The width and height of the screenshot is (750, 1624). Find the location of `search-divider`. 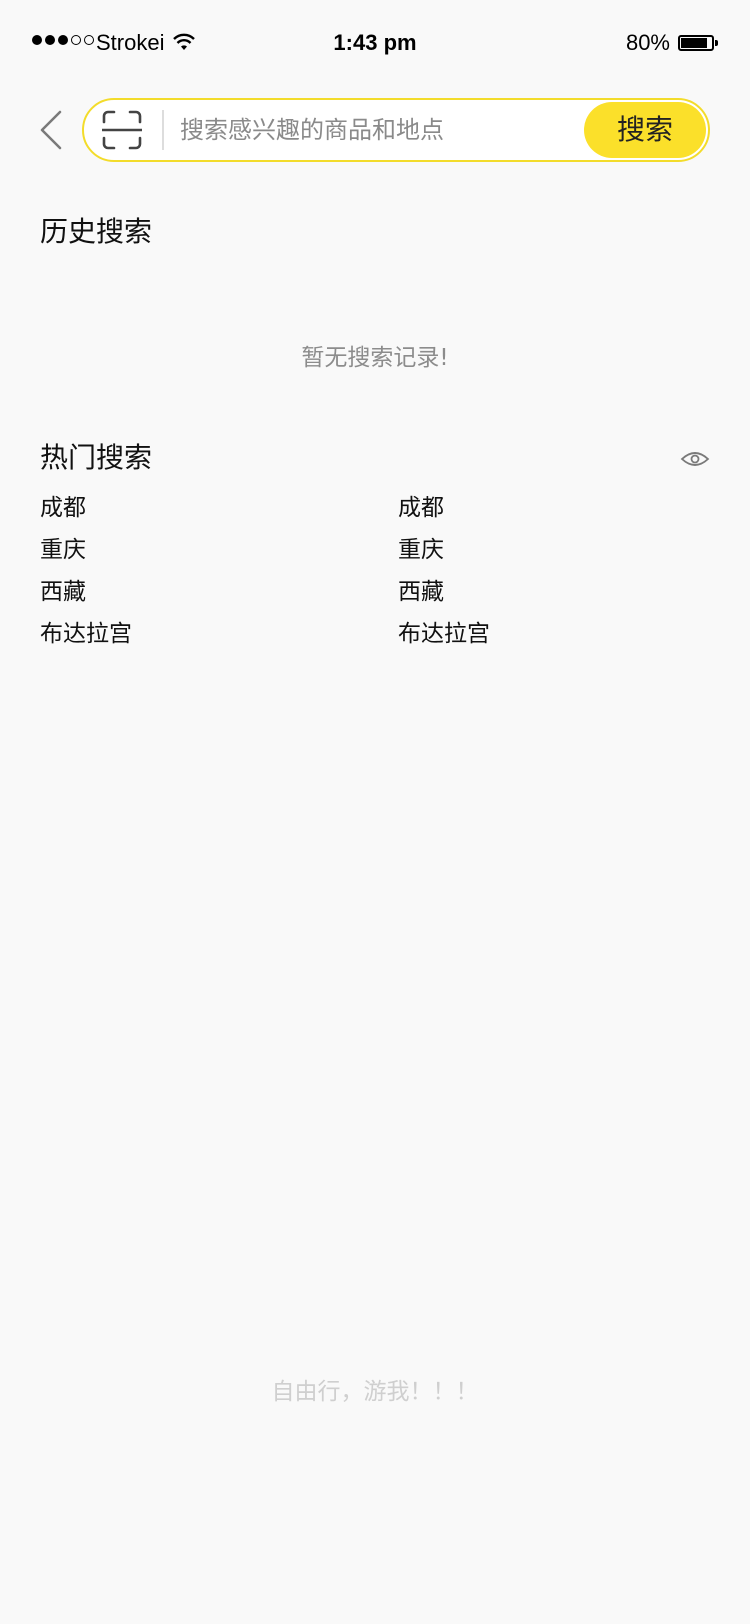

search-divider is located at coordinates (163, 130).